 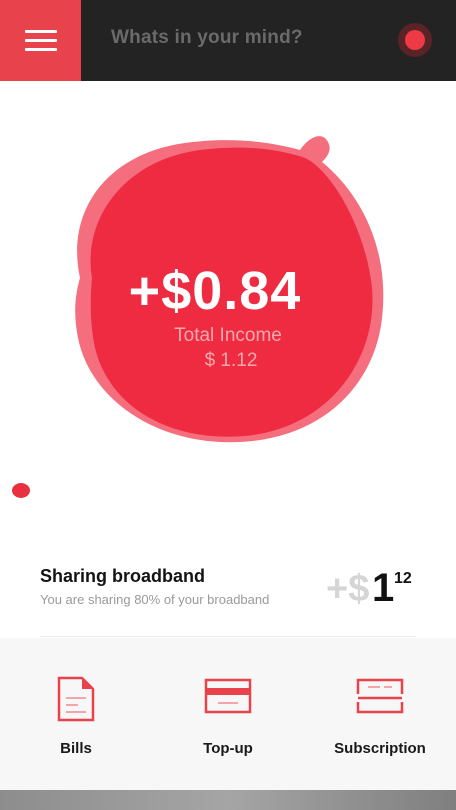 I want to click on earnings-decimal: 12, so click(x=403, y=578).